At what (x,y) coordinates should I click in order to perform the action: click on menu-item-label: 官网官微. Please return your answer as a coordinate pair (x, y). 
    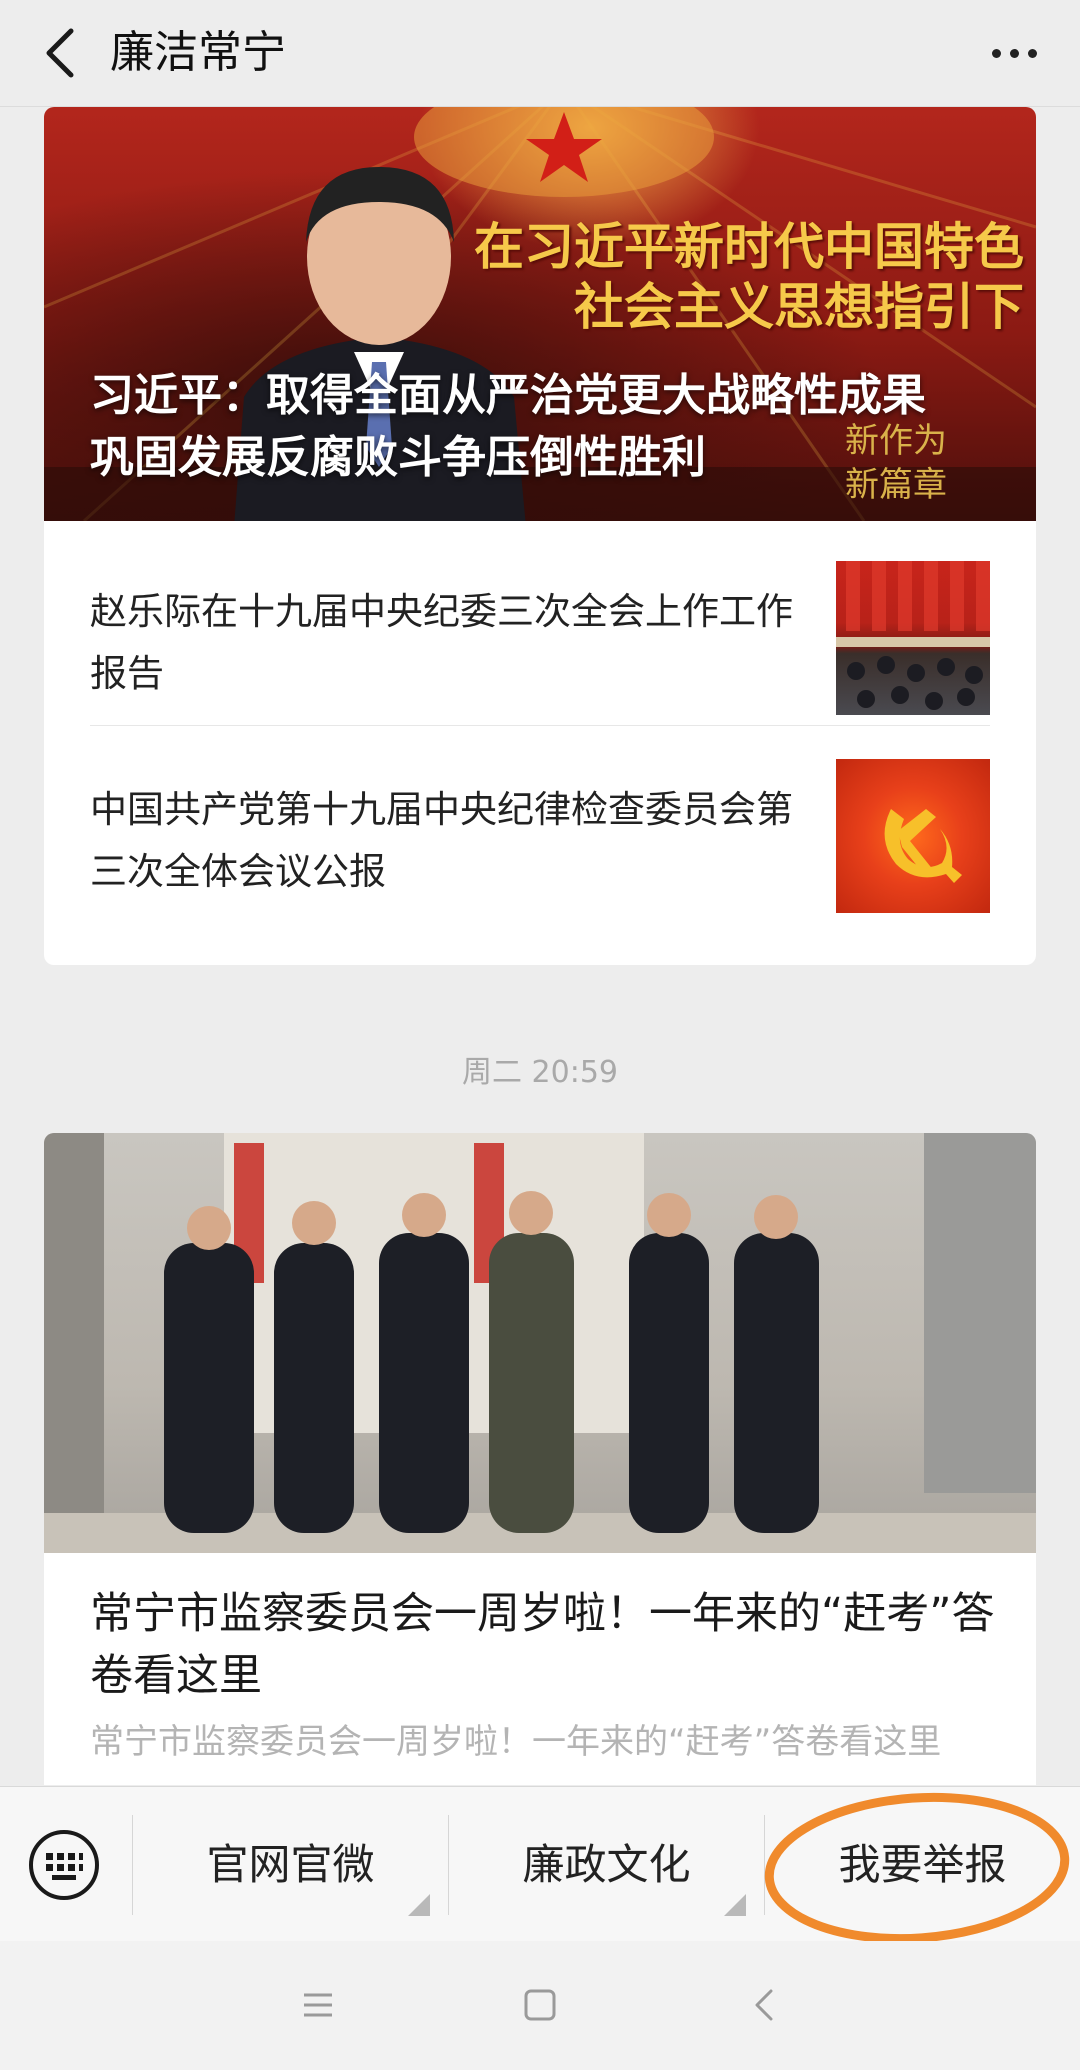
    Looking at the image, I should click on (290, 1864).